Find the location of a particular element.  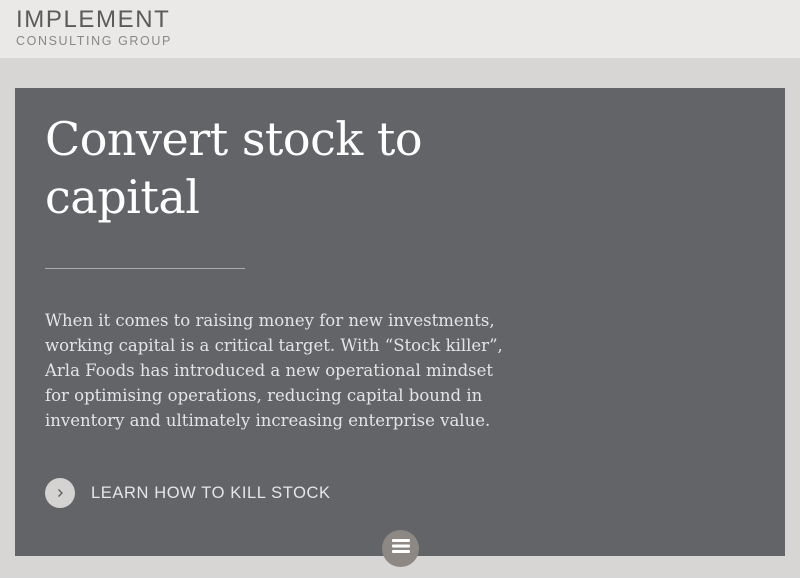

hero-title: Convert stock to capital is located at coordinates (234, 168).